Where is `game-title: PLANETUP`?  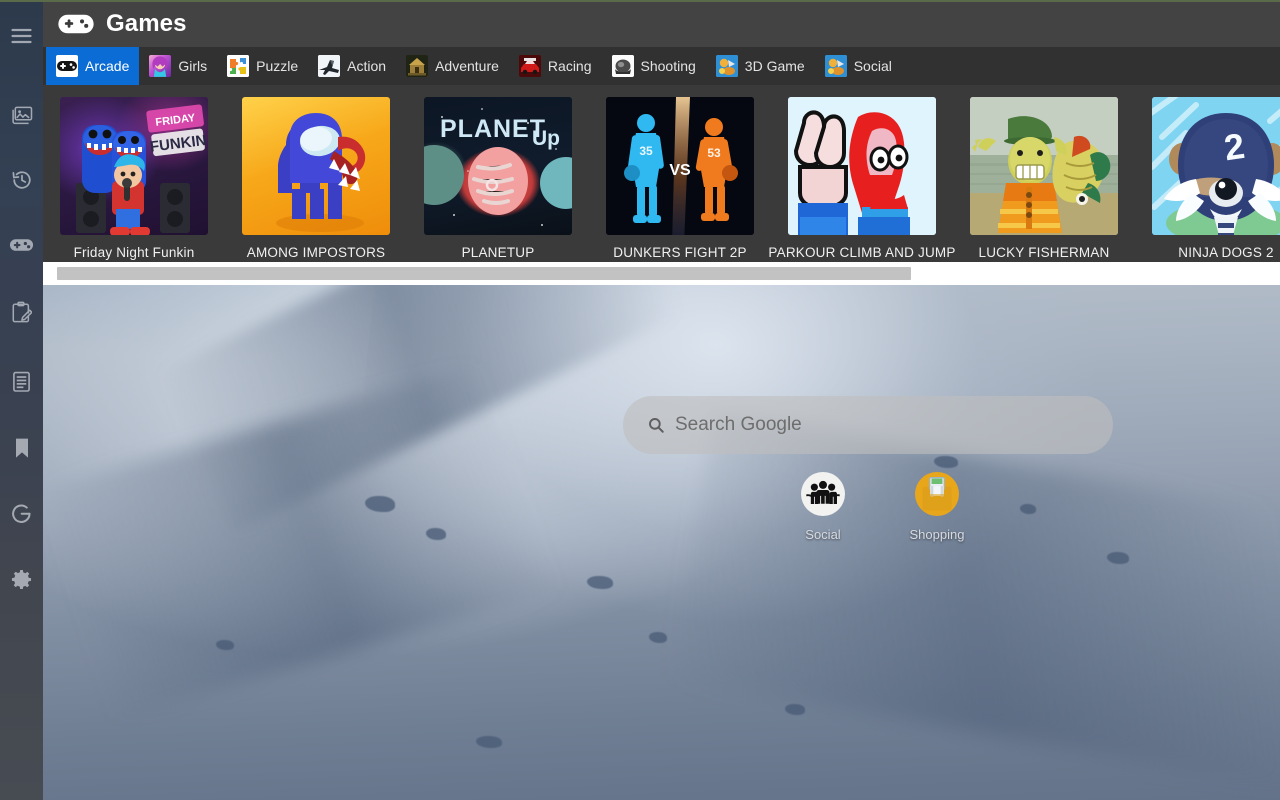 game-title: PLANETUP is located at coordinates (498, 252).